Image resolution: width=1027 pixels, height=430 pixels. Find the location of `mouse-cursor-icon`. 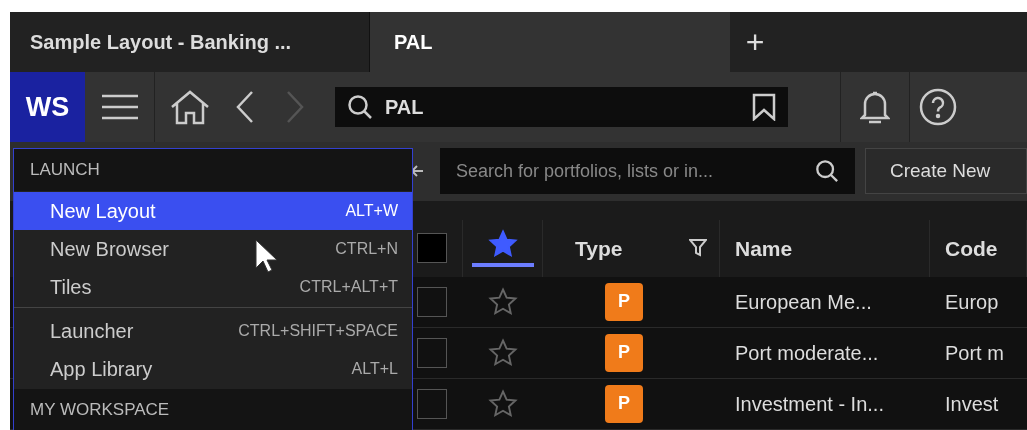

mouse-cursor-icon is located at coordinates (266, 256).